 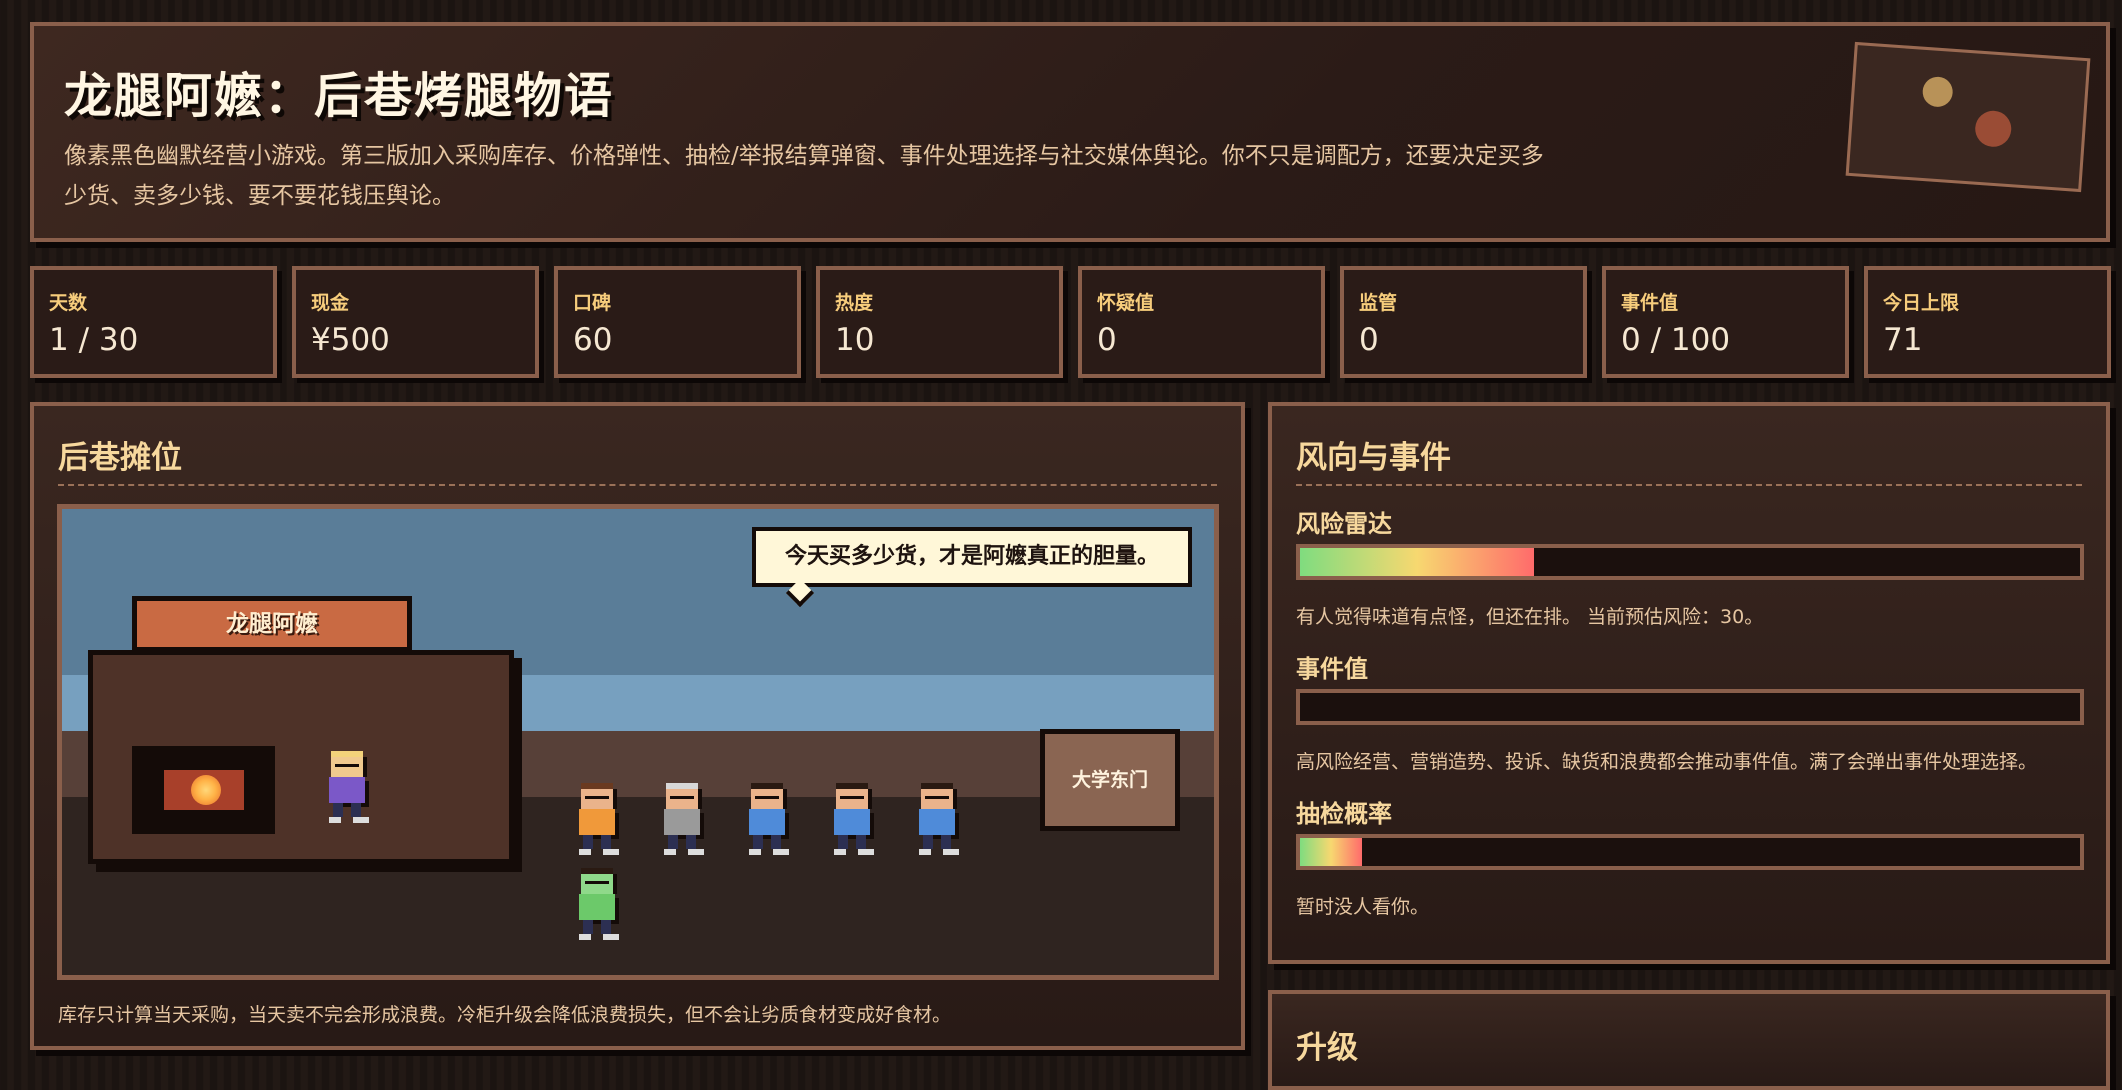 What do you see at coordinates (1363, 907) in the screenshot?
I see `inspection-chance-text: 暂时没人看你。` at bounding box center [1363, 907].